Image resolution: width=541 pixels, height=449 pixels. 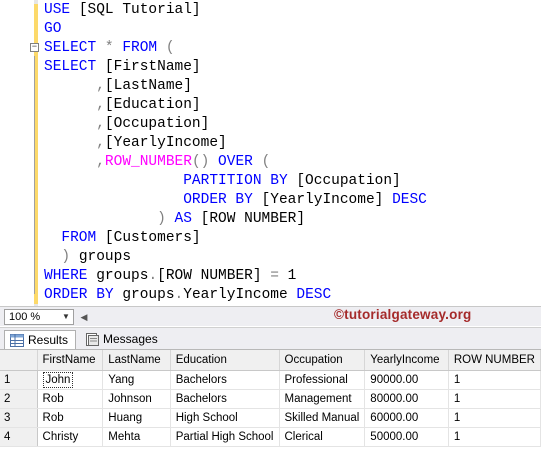 I want to click on table-cell: Christy, so click(x=70, y=437).